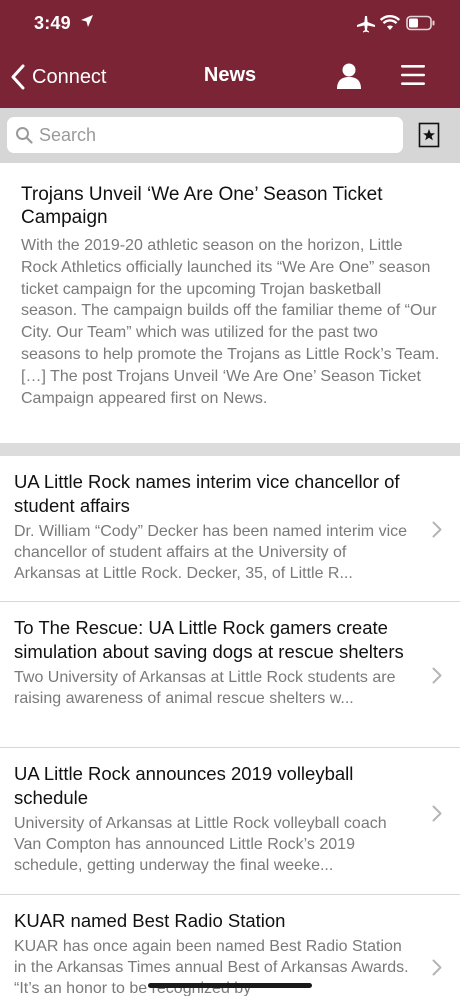 This screenshot has width=460, height=996. Describe the element at coordinates (349, 76) in the screenshot. I see `user-icon` at that location.